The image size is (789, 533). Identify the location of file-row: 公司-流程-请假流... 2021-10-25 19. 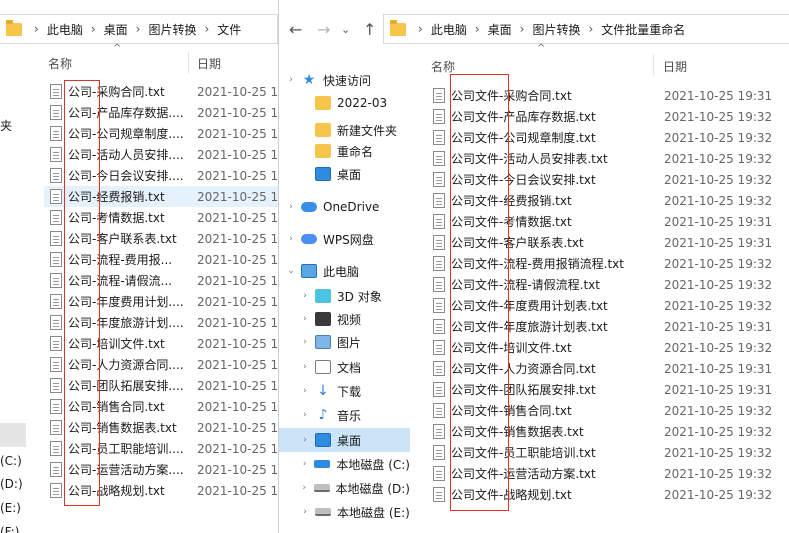
(161, 280).